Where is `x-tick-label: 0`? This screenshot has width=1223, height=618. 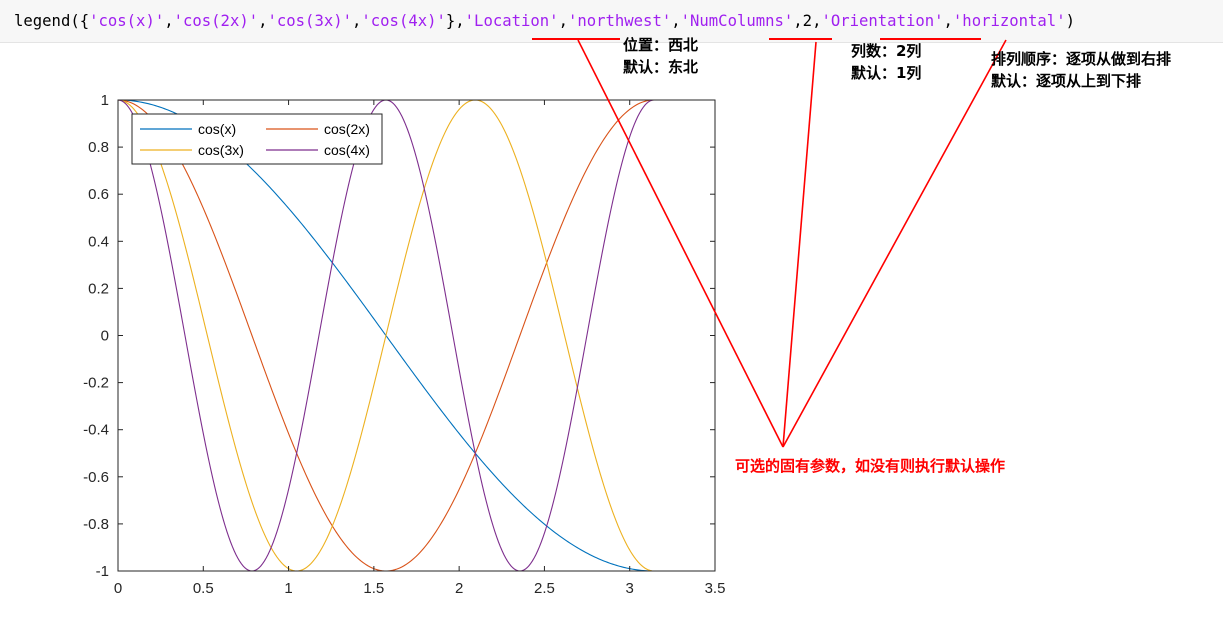
x-tick-label: 0 is located at coordinates (118, 588).